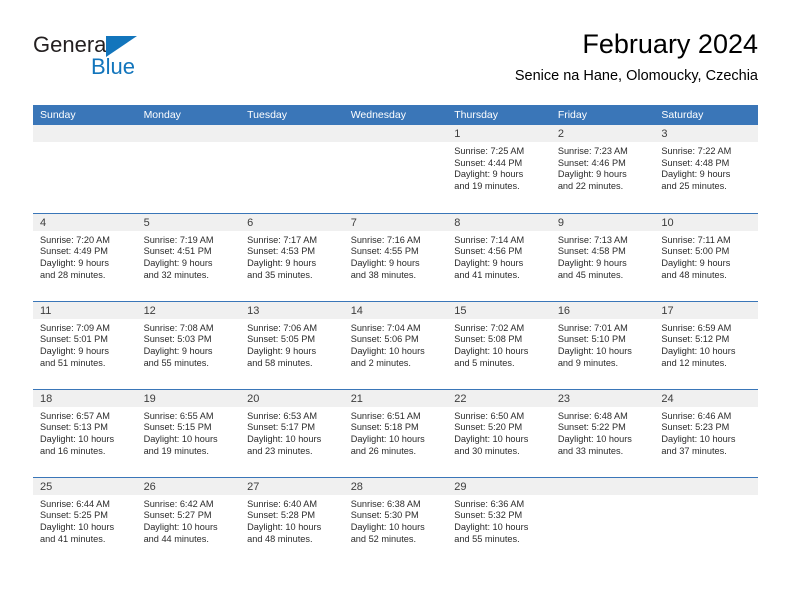 The image size is (792, 612). I want to click on calendar-day-cell-empty, so click(706, 521).